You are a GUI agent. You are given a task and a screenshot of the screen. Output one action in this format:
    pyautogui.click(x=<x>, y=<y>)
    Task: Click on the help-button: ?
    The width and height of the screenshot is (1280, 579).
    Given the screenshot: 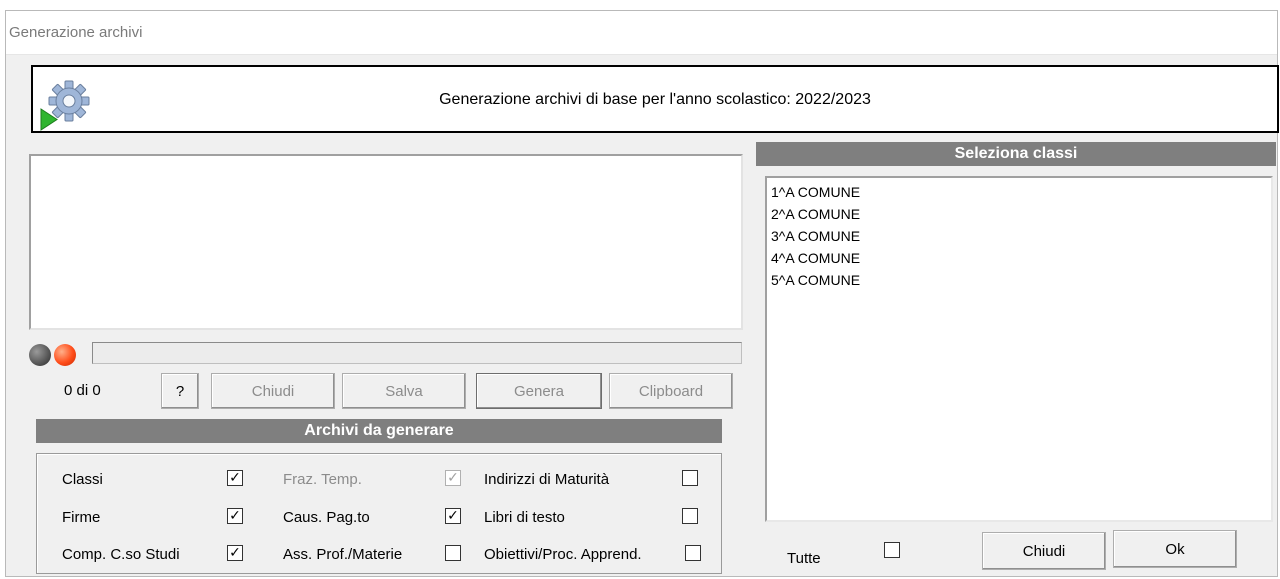 What is the action you would take?
    pyautogui.click(x=180, y=391)
    